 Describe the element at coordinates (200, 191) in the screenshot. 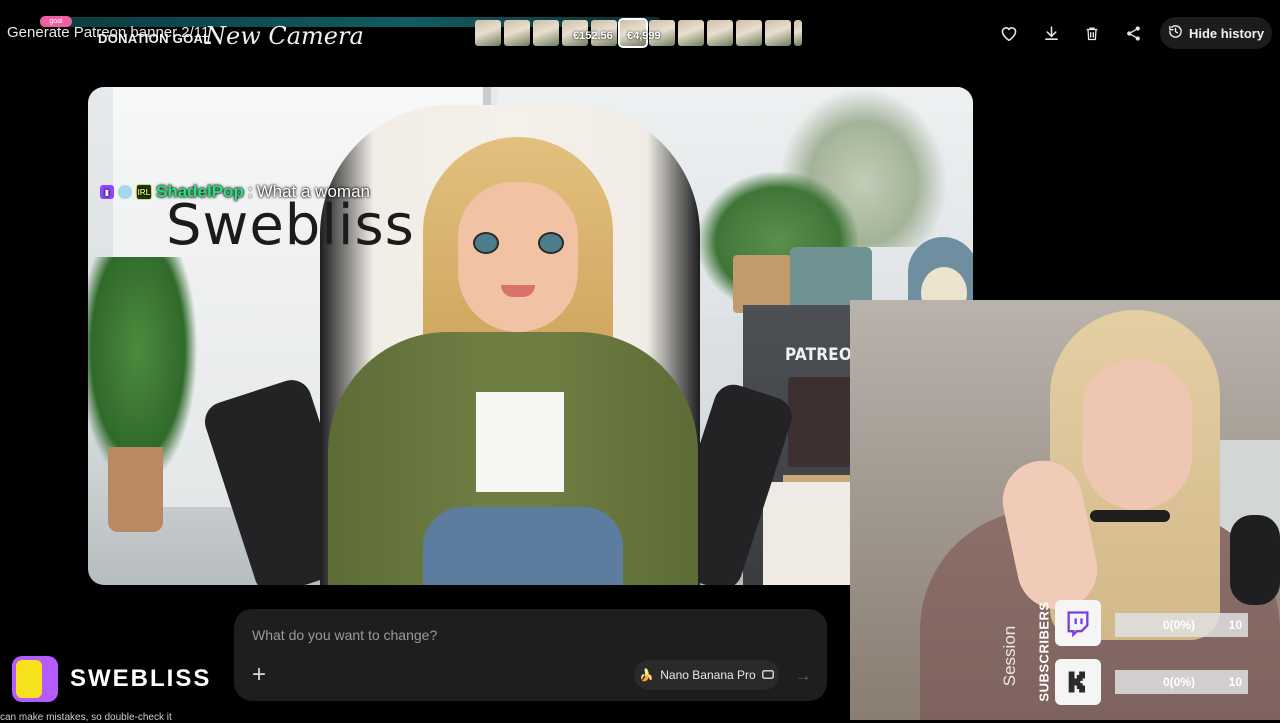

I see `chat-username: ShadelPop` at that location.